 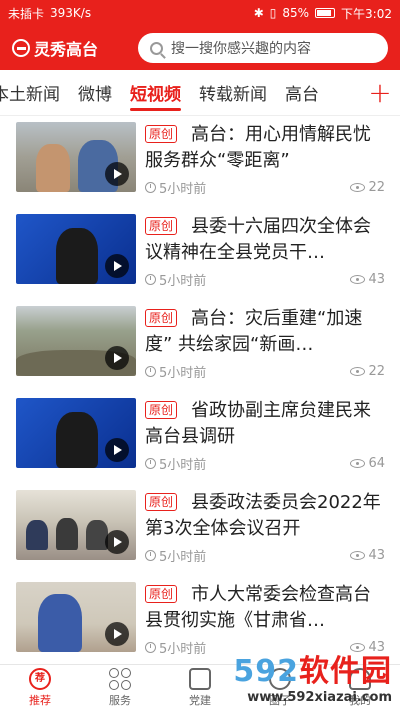 I want to click on battery-icon, so click(x=325, y=13).